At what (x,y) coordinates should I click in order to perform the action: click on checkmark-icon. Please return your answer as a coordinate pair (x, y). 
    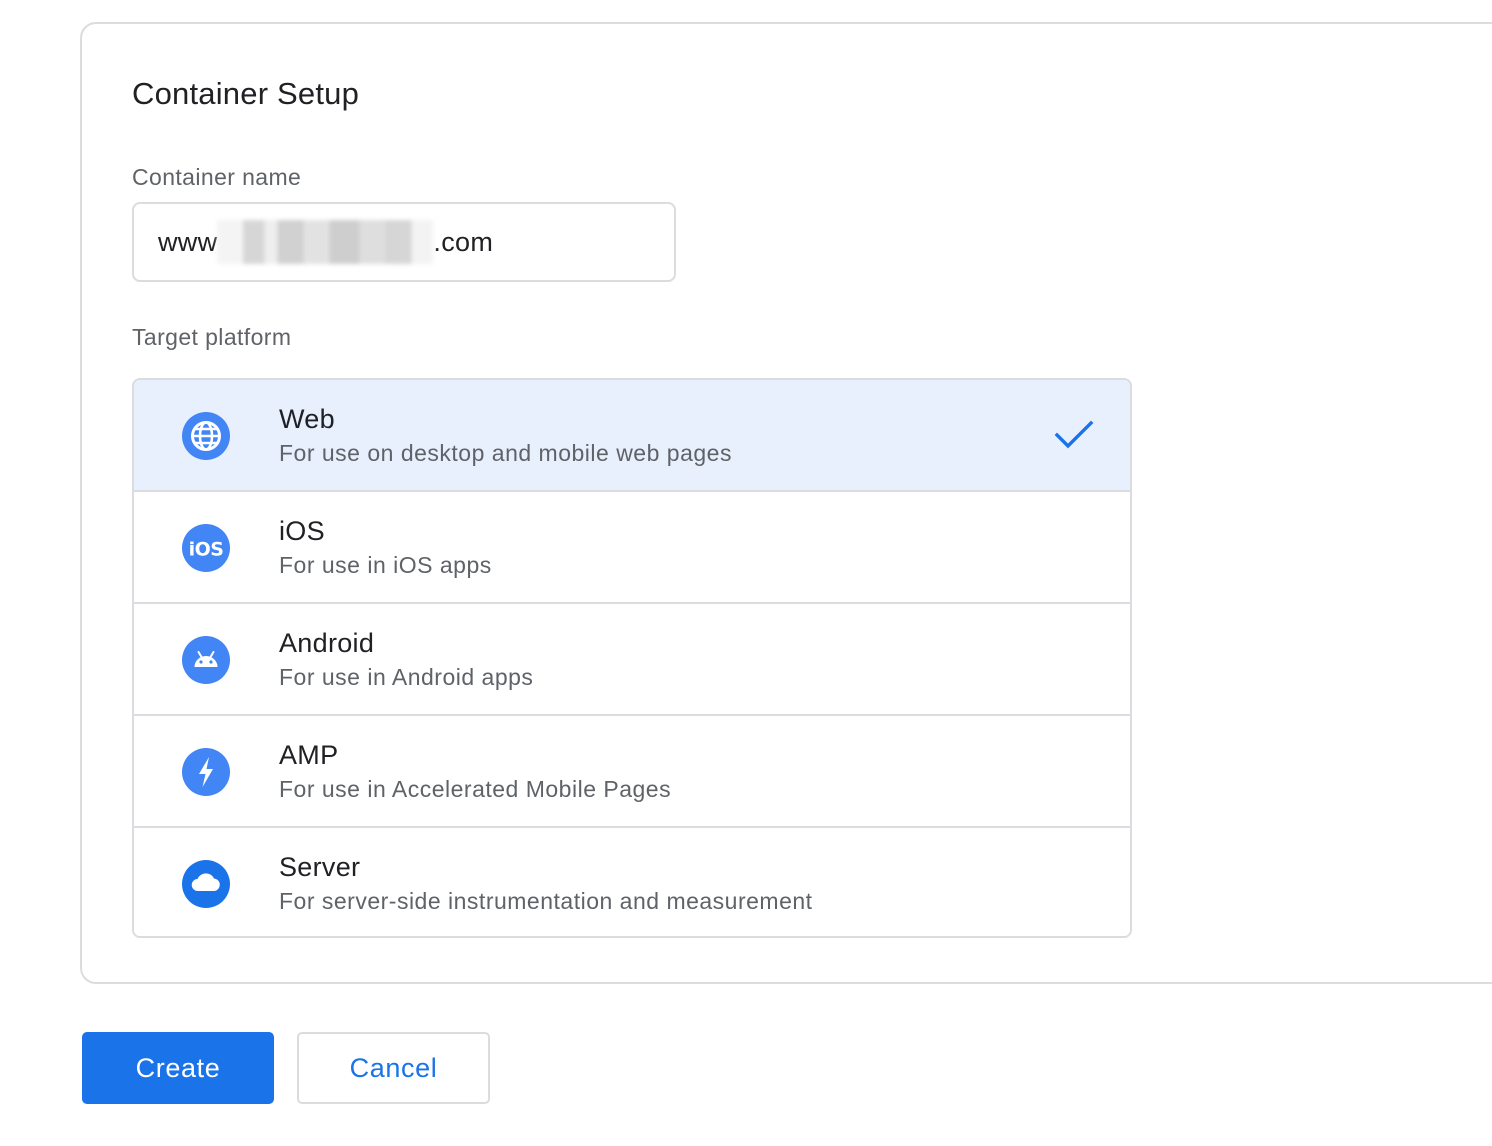
    Looking at the image, I should click on (1074, 434).